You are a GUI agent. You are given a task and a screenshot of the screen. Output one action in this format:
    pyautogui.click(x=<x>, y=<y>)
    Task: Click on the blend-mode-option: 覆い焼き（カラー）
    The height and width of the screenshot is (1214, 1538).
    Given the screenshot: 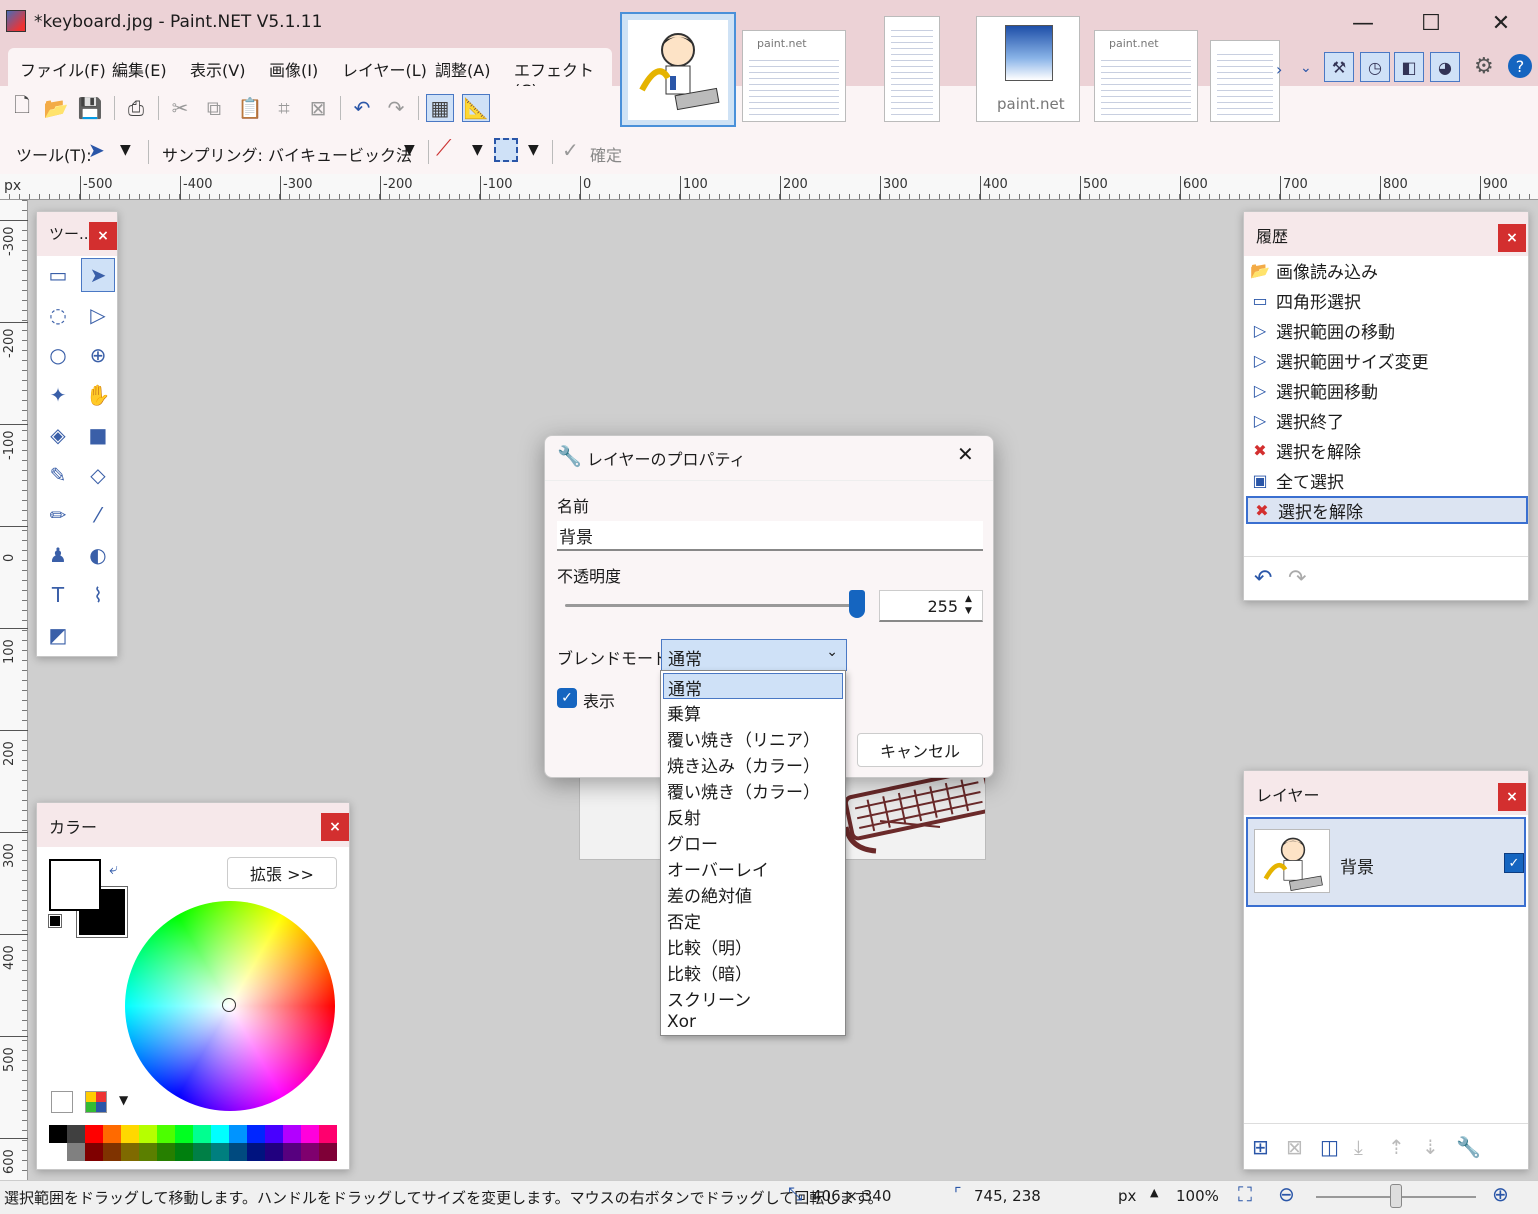 What is the action you would take?
    pyautogui.click(x=753, y=790)
    